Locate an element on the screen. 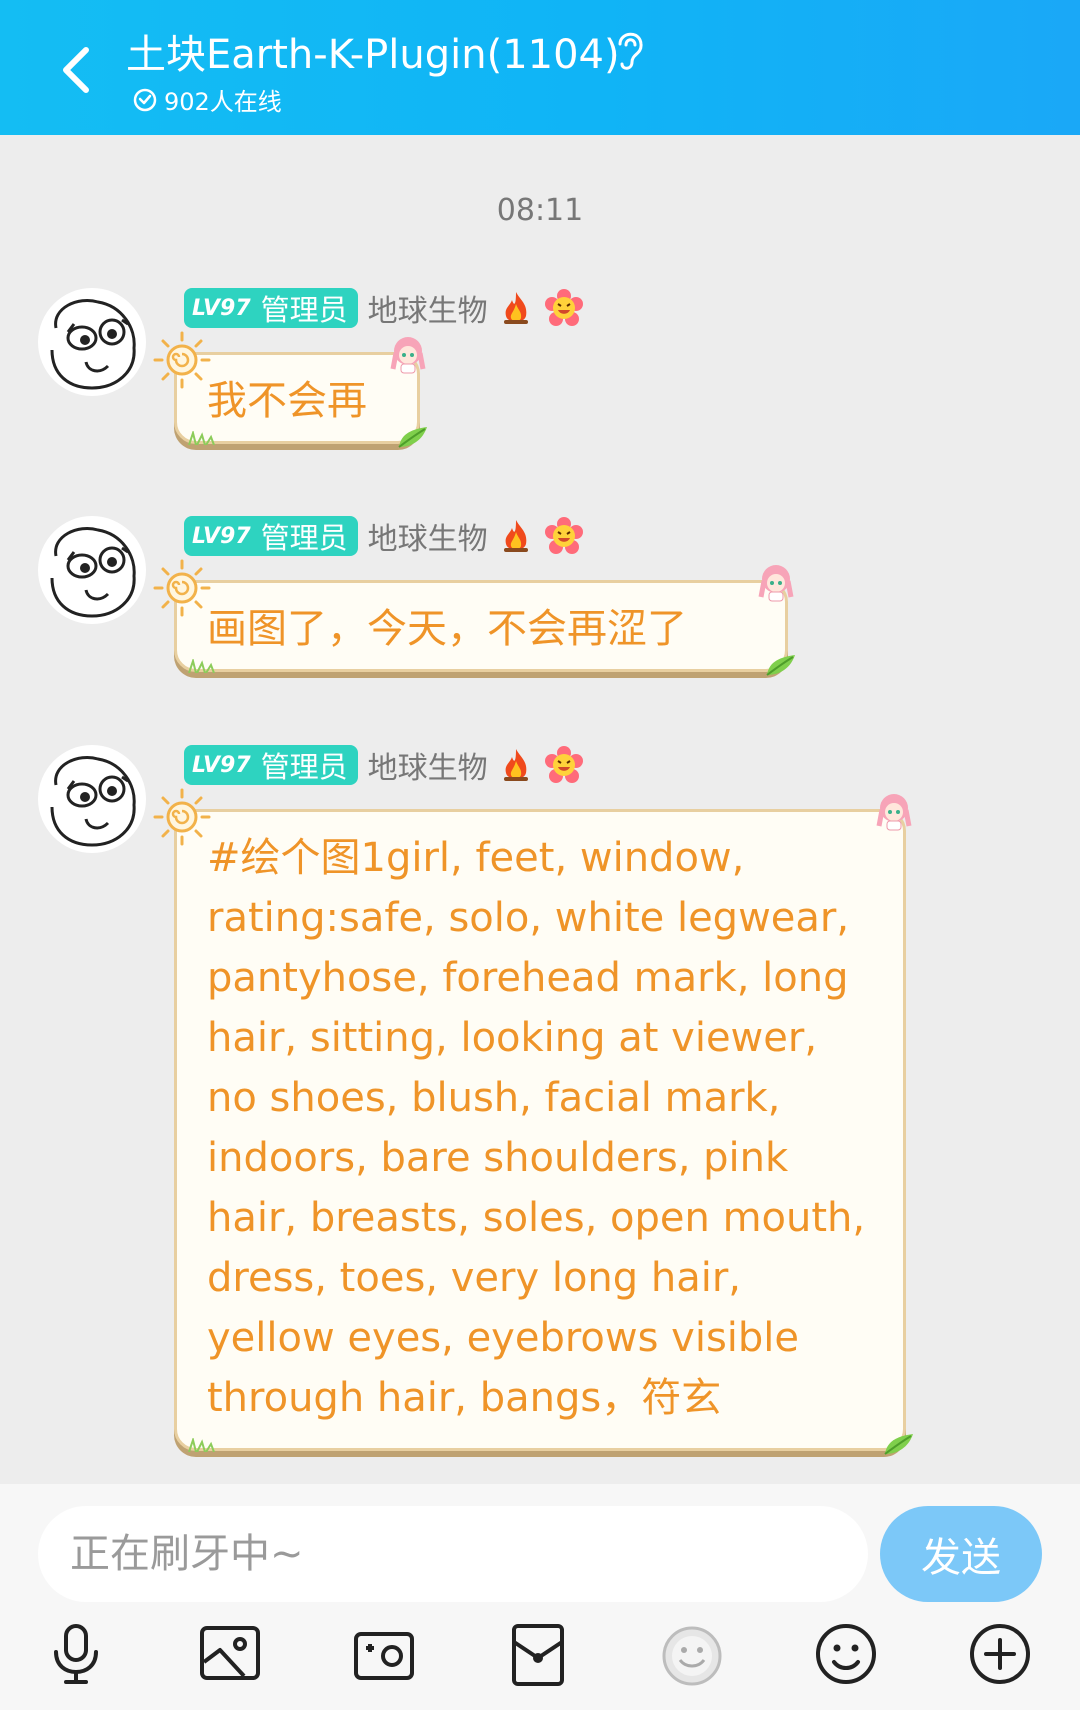  message-input is located at coordinates (453, 1554).